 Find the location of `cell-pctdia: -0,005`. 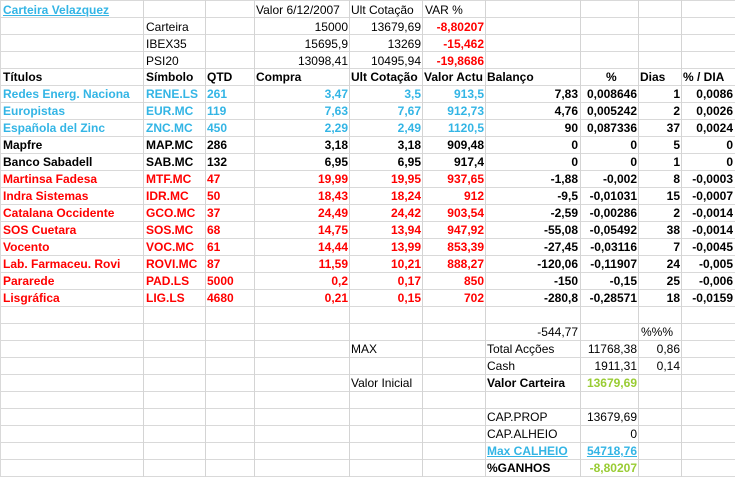

cell-pctdia: -0,005 is located at coordinates (715, 264).